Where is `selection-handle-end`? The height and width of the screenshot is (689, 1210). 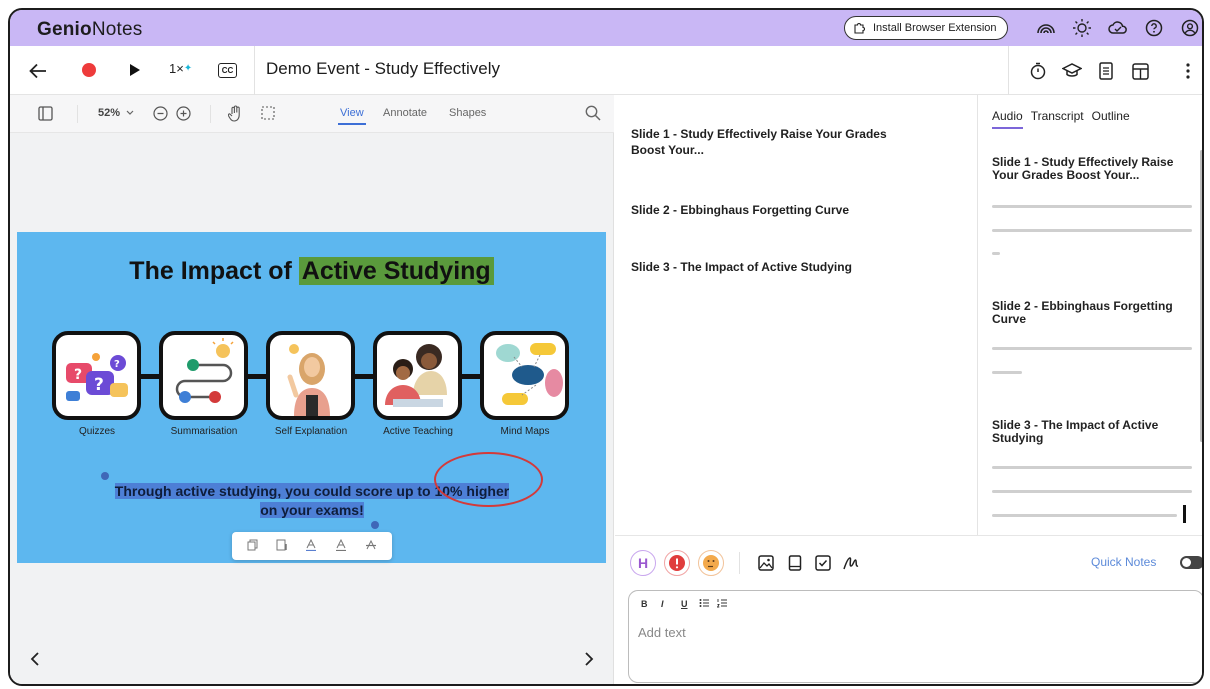 selection-handle-end is located at coordinates (375, 525).